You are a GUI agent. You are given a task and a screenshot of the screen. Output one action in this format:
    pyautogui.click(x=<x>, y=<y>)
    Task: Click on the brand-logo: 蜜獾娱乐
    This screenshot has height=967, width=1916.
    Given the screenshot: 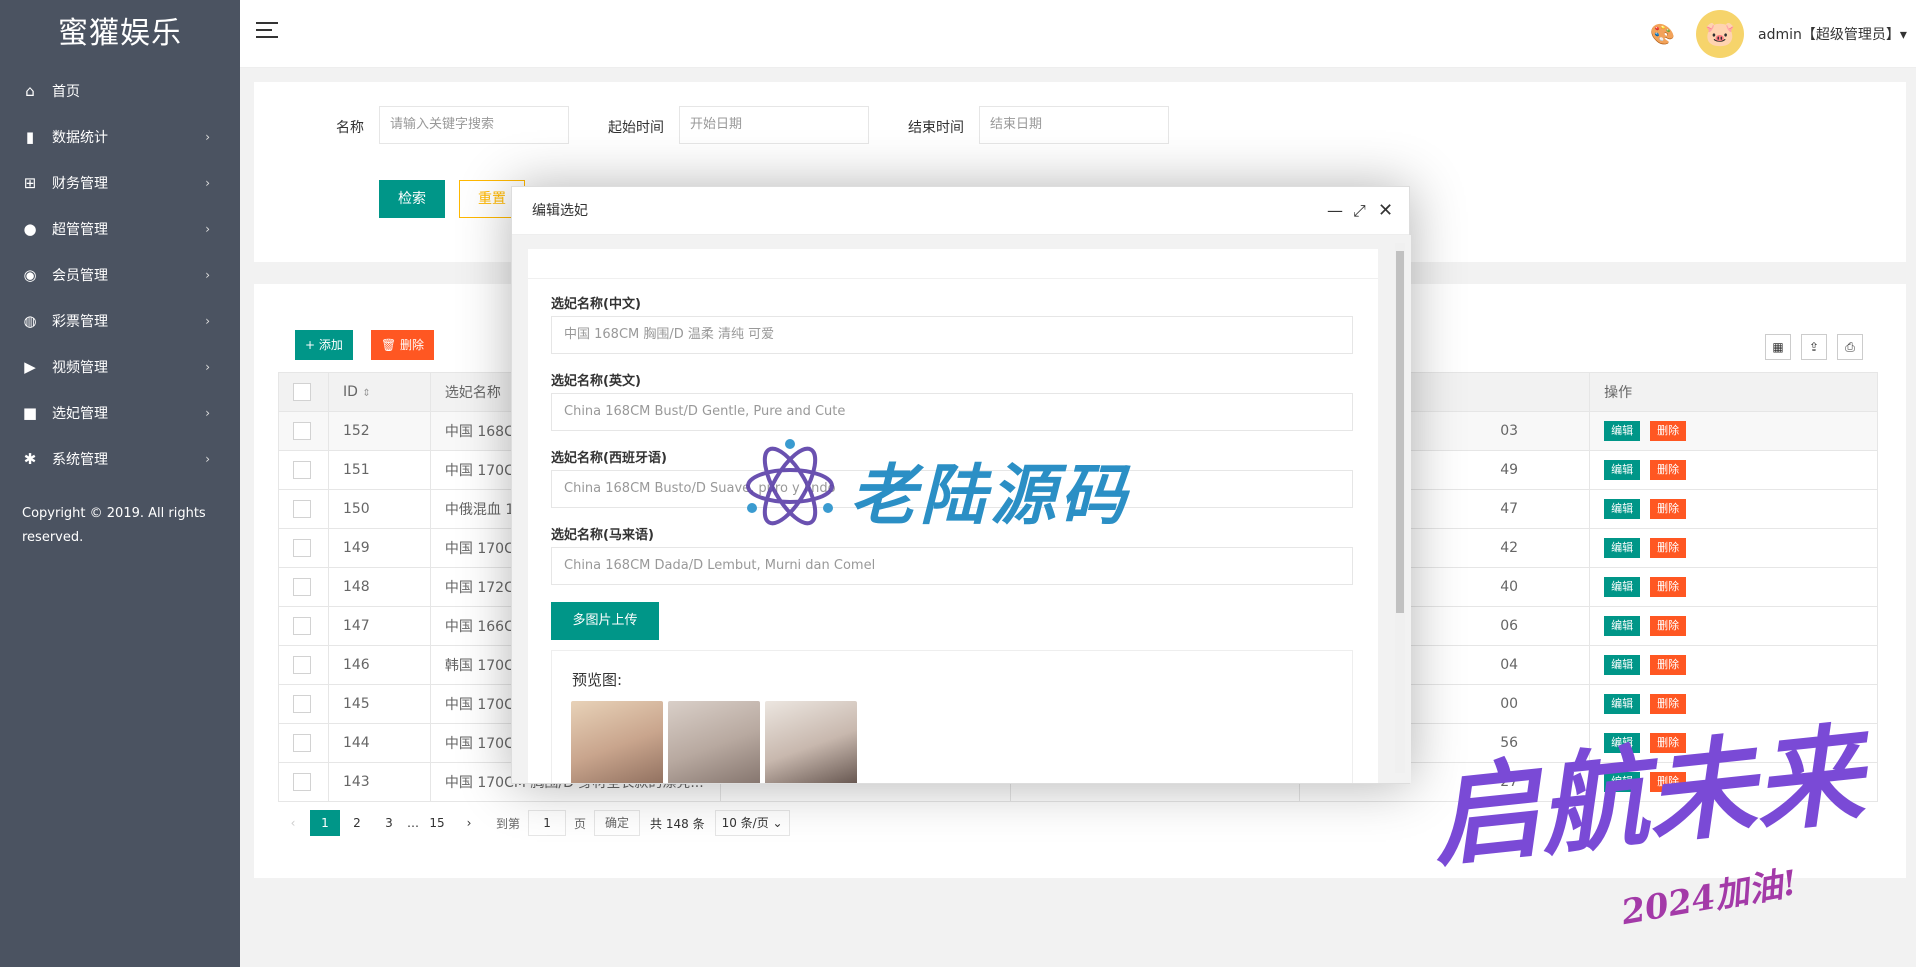 What is the action you would take?
    pyautogui.click(x=120, y=33)
    